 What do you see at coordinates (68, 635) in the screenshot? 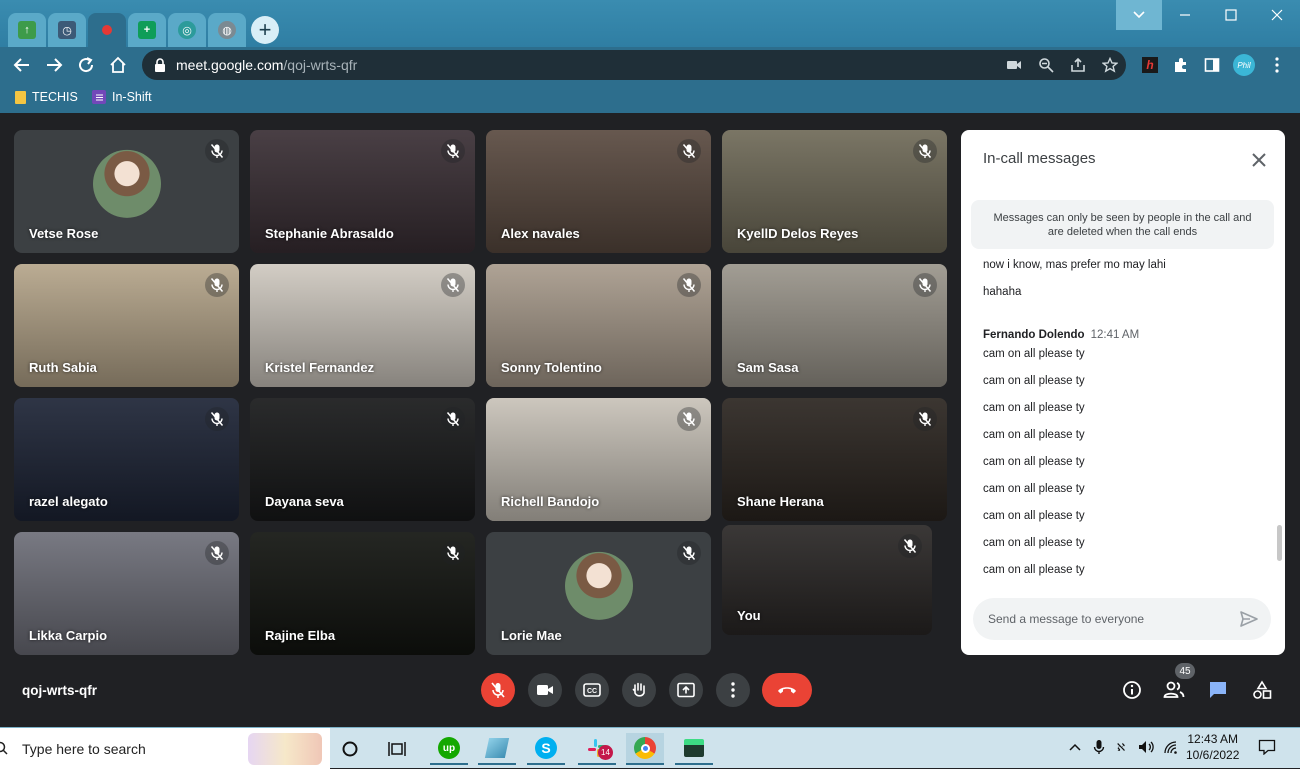
I see `participant-name: Likka Carpio` at bounding box center [68, 635].